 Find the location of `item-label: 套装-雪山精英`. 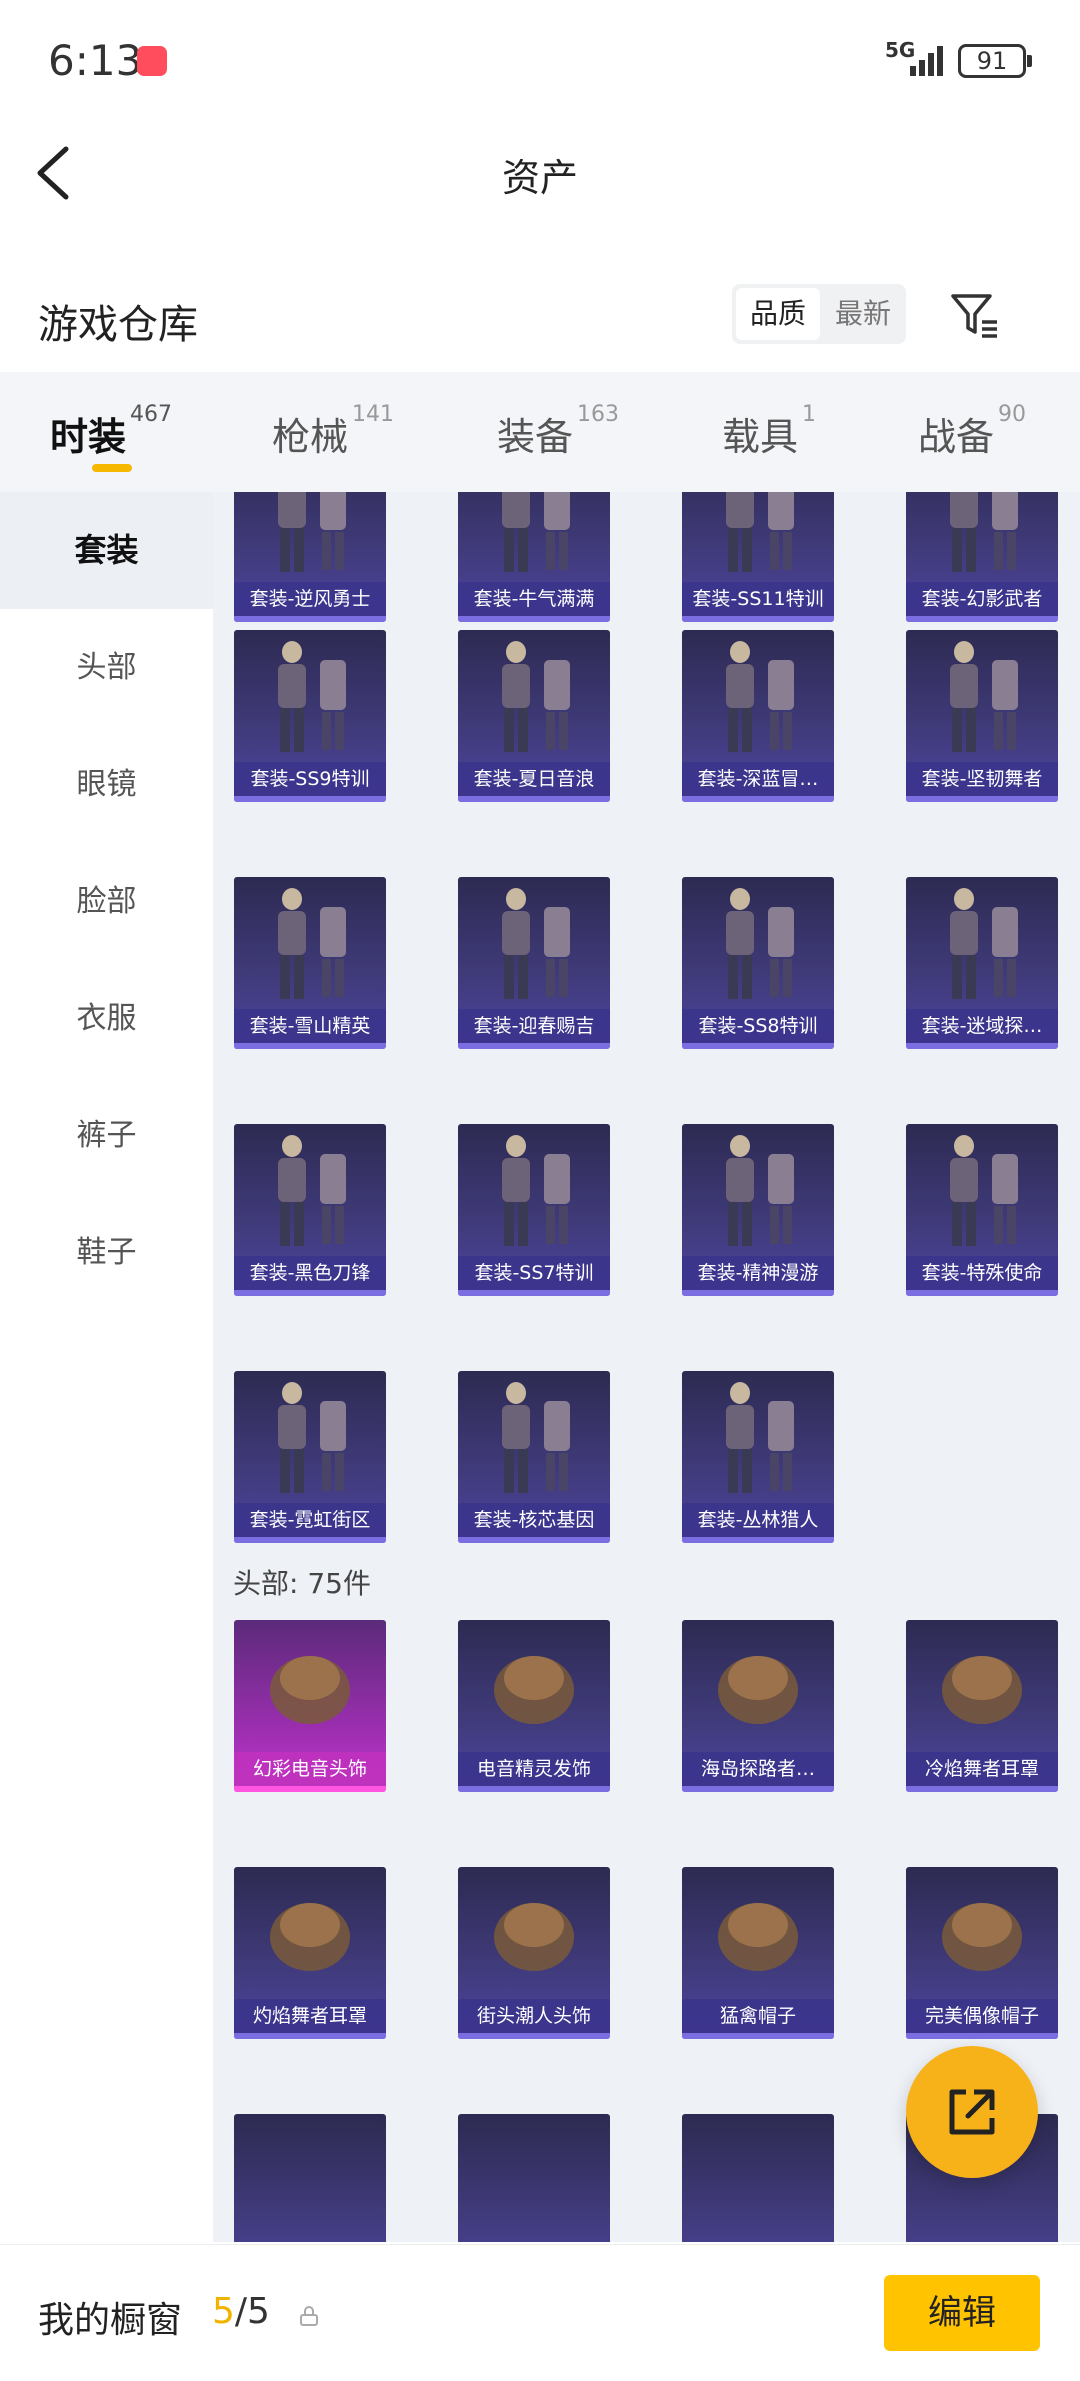

item-label: 套装-雪山精英 is located at coordinates (310, 1026).